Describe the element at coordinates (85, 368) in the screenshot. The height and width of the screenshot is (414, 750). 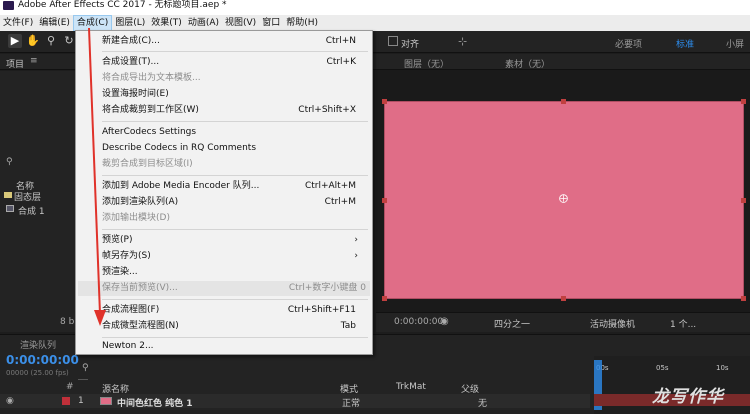
I see `timeline-search-icon: ⚲` at that location.